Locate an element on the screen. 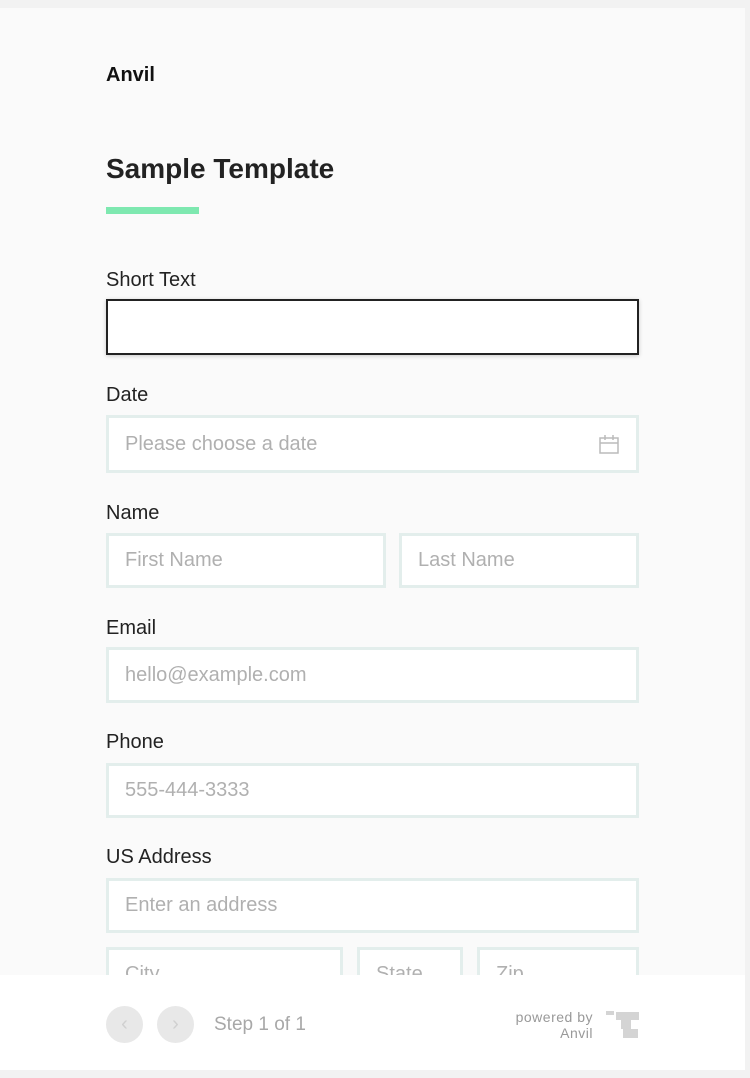  anvil-logo-icon is located at coordinates (622, 1024).